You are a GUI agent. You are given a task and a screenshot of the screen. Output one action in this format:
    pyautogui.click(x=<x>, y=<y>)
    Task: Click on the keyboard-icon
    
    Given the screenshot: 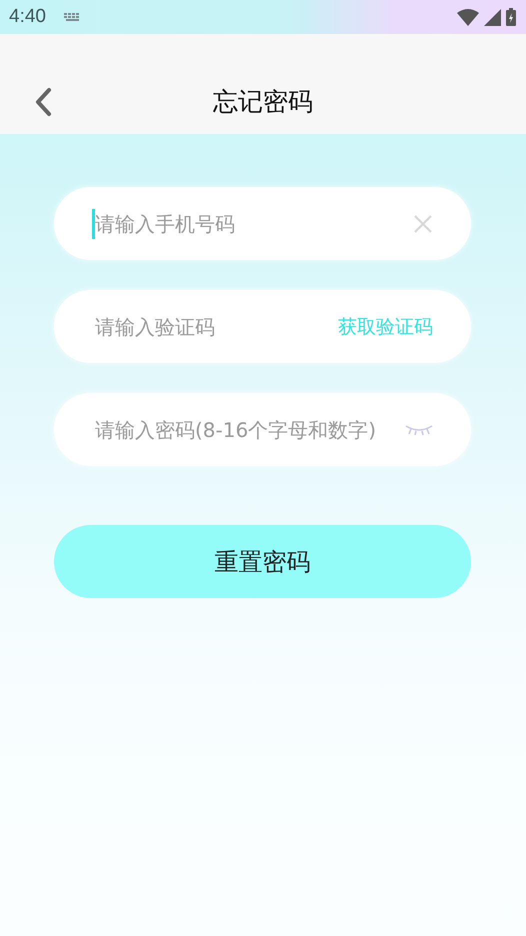 What is the action you would take?
    pyautogui.click(x=73, y=17)
    